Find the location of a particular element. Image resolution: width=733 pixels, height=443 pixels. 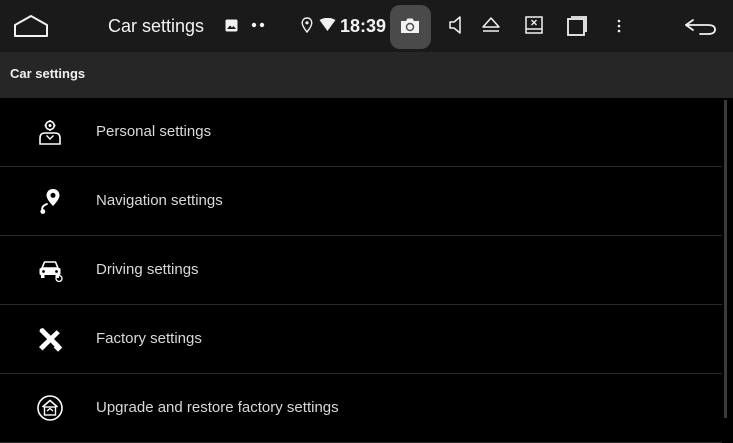

status-bar: Car settings 18:39 is located at coordinates (366, 26).